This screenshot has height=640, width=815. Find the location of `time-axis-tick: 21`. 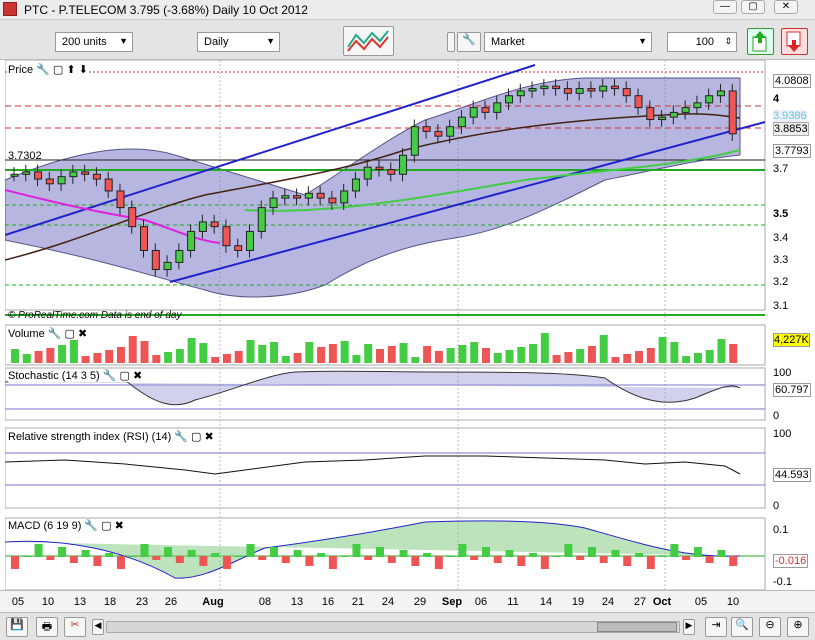

time-axis-tick: 21 is located at coordinates (358, 602).